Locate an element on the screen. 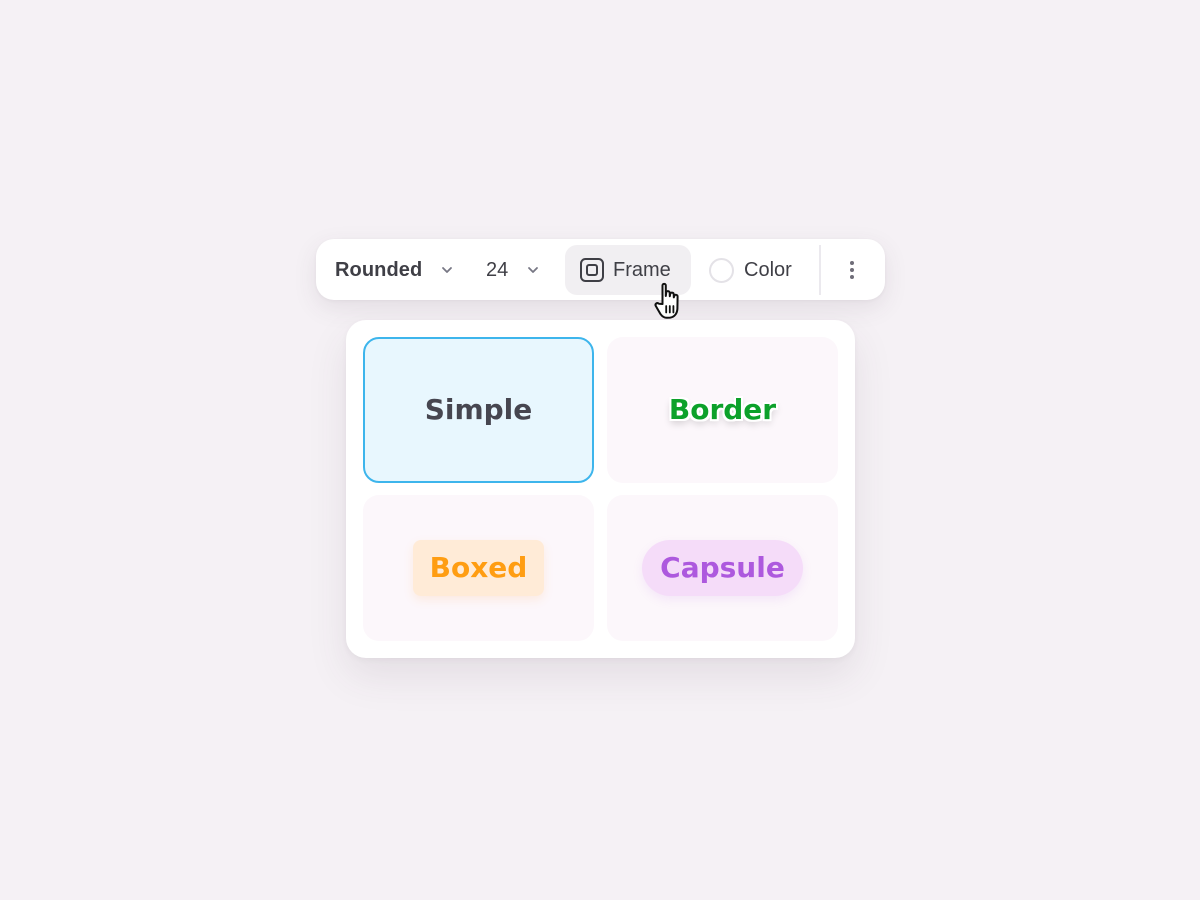 The image size is (1200, 900). frame-toolbar: Rounded 24 Frame Color is located at coordinates (600, 269).